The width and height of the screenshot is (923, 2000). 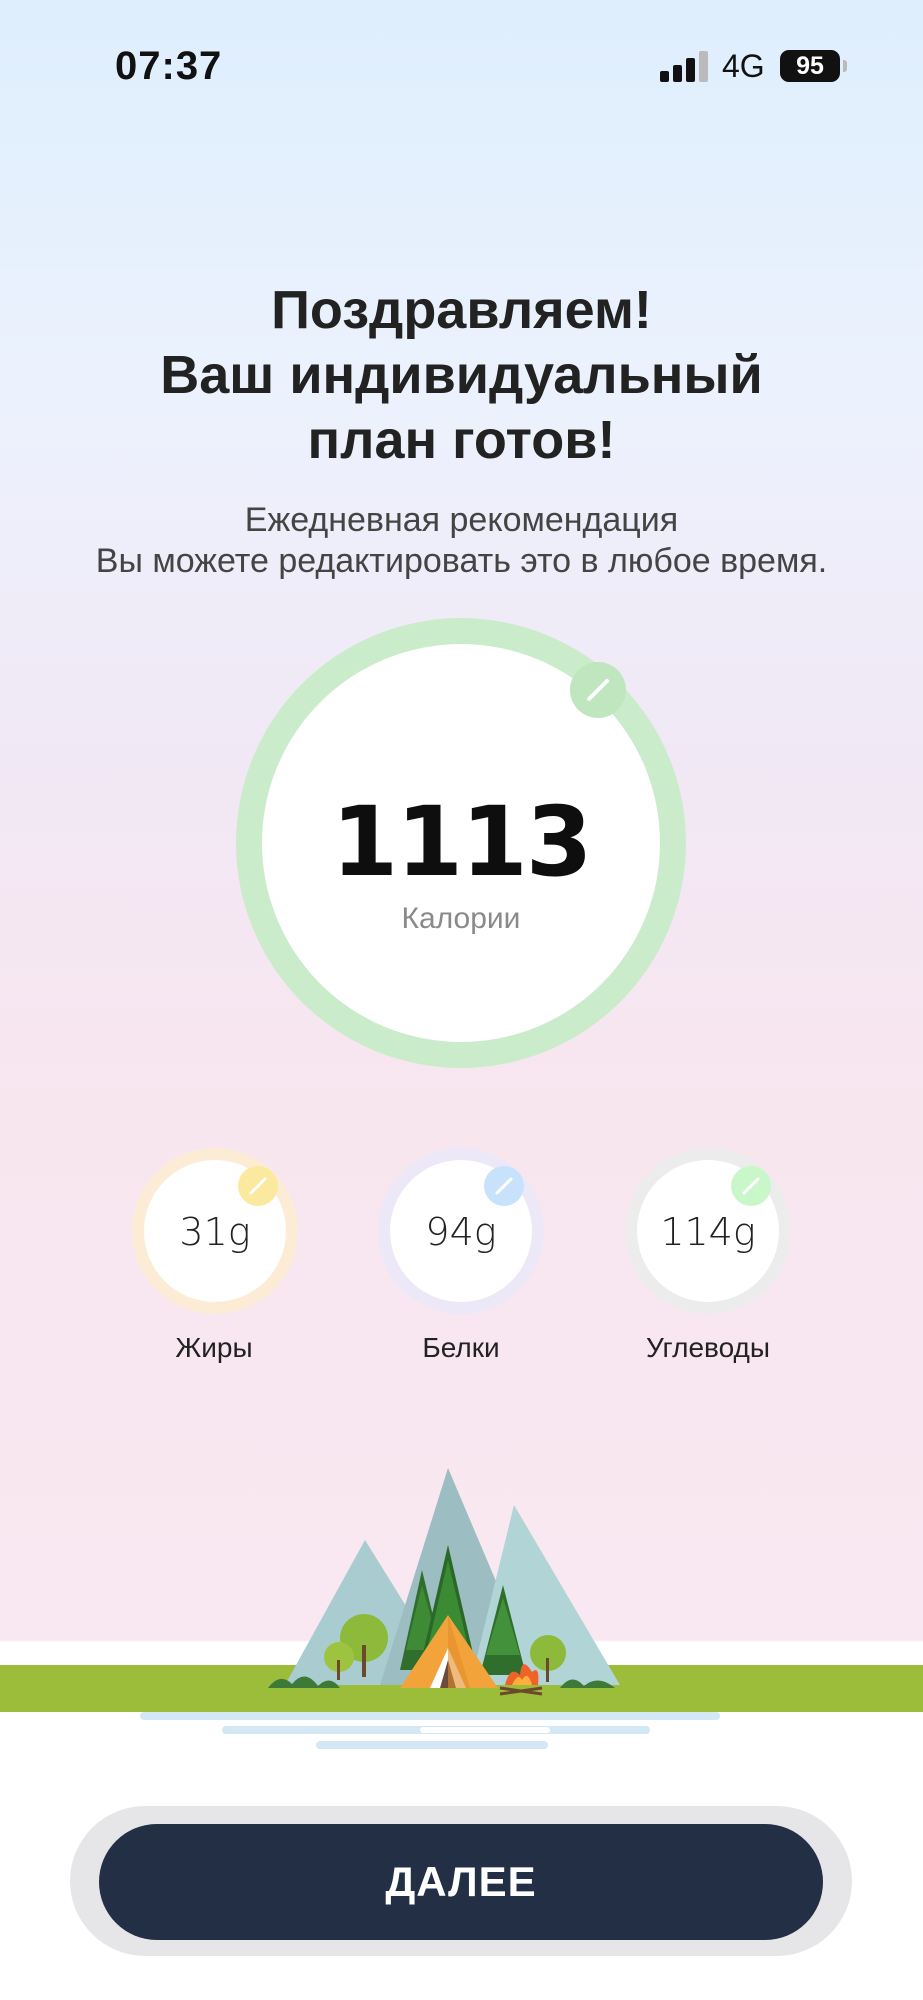 I want to click on signal-bars-icon, so click(x=684, y=66).